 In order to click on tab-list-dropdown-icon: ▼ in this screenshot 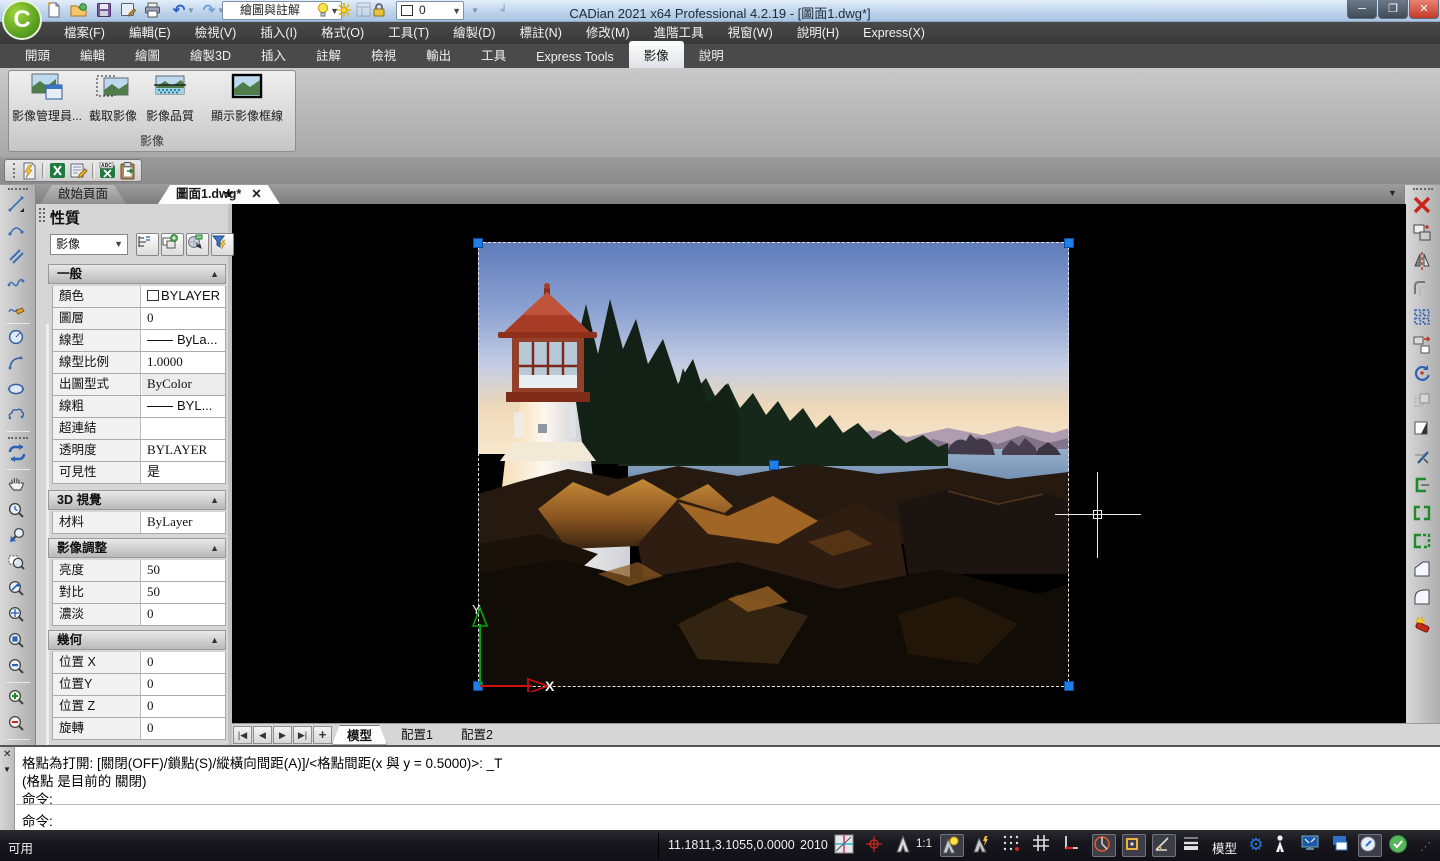, I will do `click(1392, 193)`.